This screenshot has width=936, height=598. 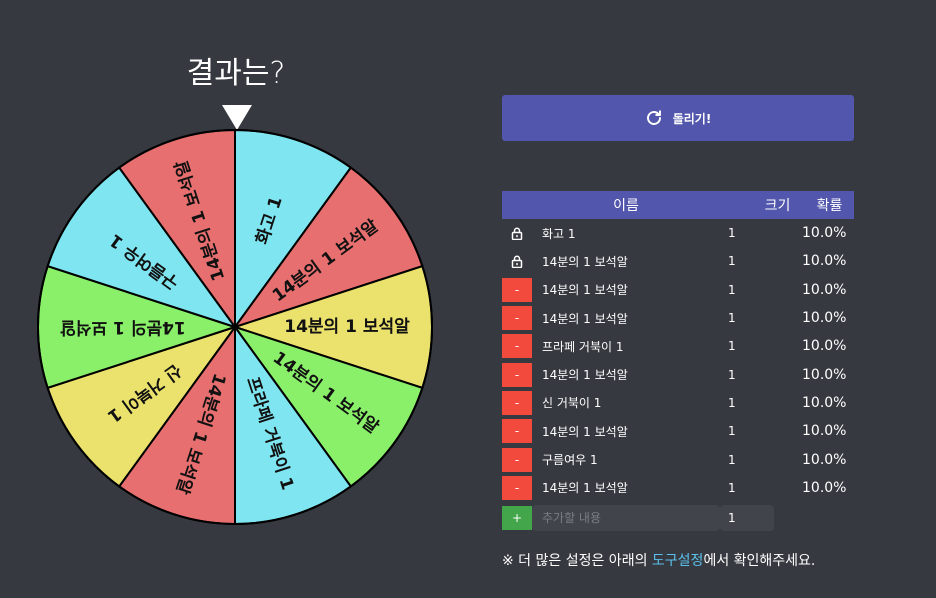 I want to click on add-row: +, so click(x=678, y=518).